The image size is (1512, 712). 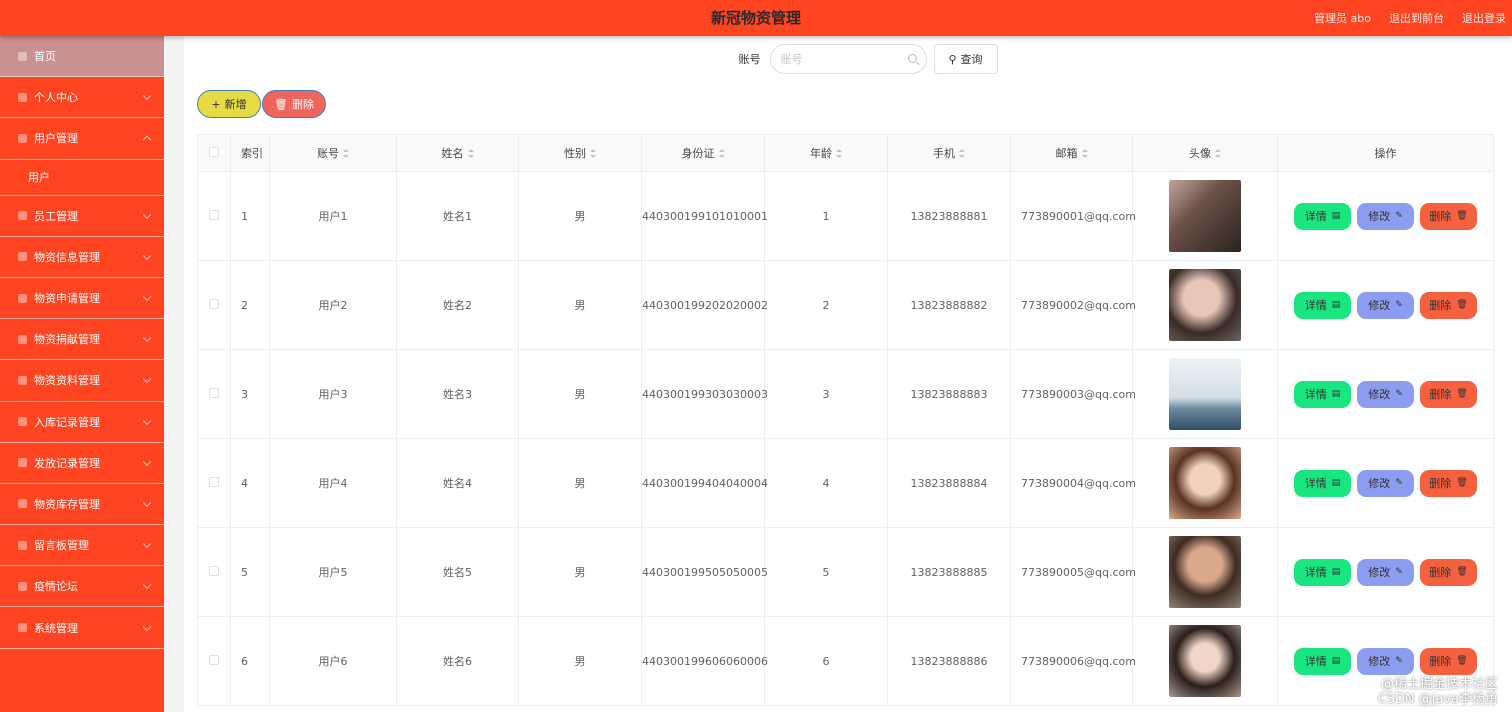 What do you see at coordinates (965, 59) in the screenshot?
I see `query-button: ⚲ 查询` at bounding box center [965, 59].